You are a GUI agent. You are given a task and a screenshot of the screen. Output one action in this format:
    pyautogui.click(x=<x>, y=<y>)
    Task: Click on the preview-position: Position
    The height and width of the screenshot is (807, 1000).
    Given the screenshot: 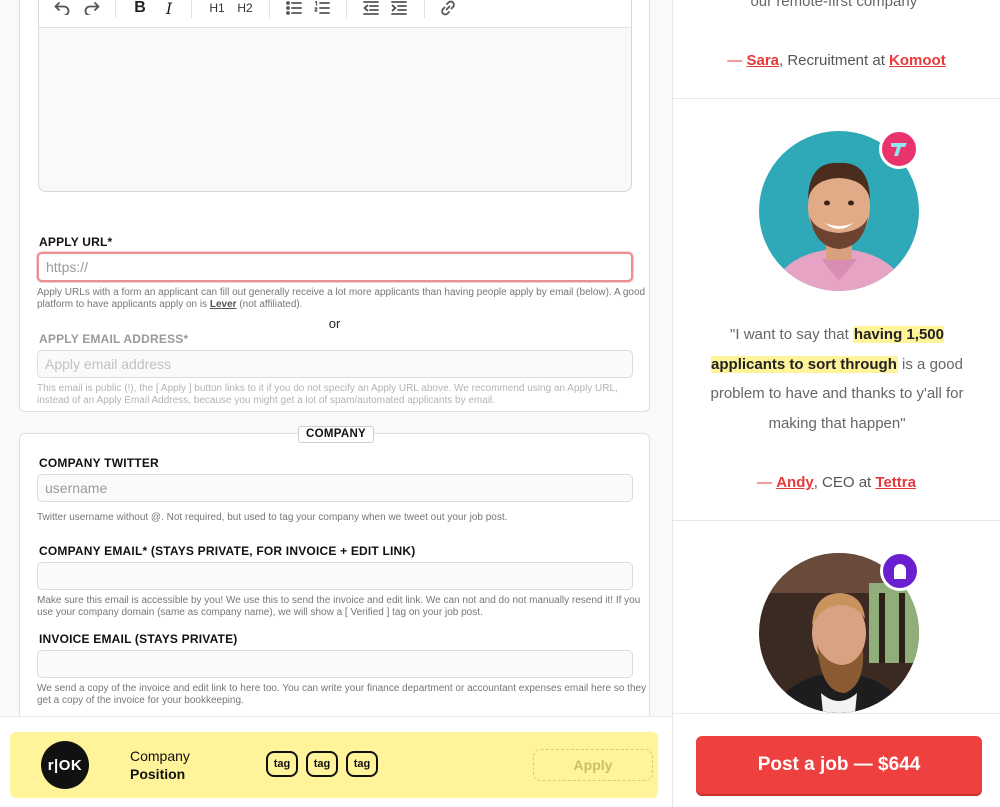 What is the action you would take?
    pyautogui.click(x=158, y=774)
    